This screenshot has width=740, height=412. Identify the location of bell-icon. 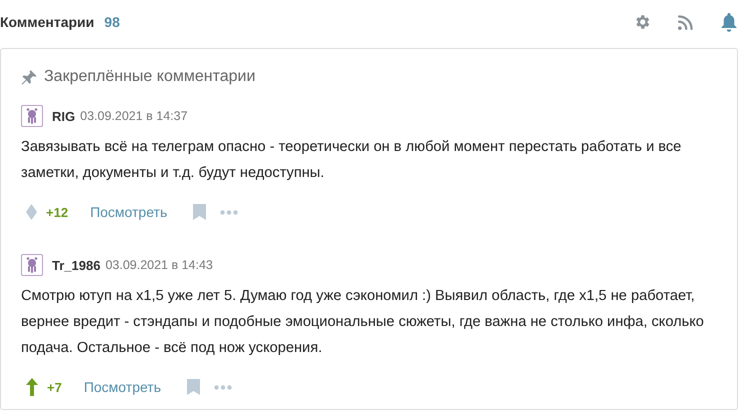
(729, 22).